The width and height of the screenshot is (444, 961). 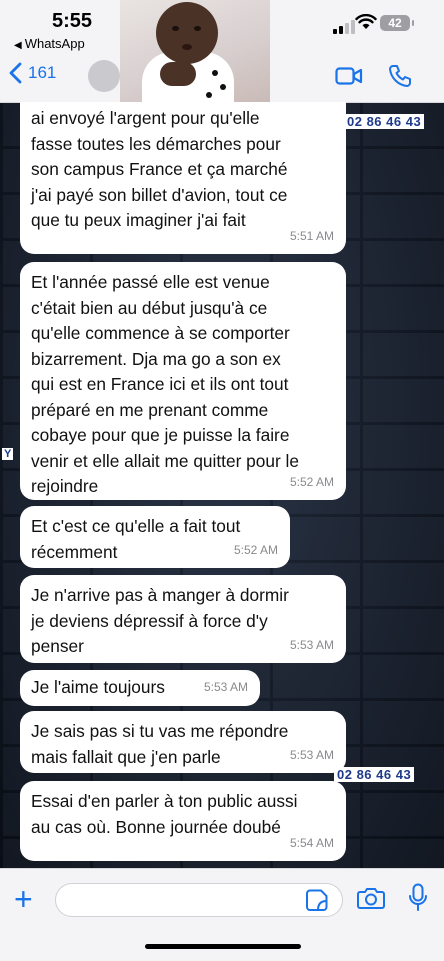 What do you see at coordinates (195, 53) in the screenshot?
I see `profile-photo-overlay` at bounding box center [195, 53].